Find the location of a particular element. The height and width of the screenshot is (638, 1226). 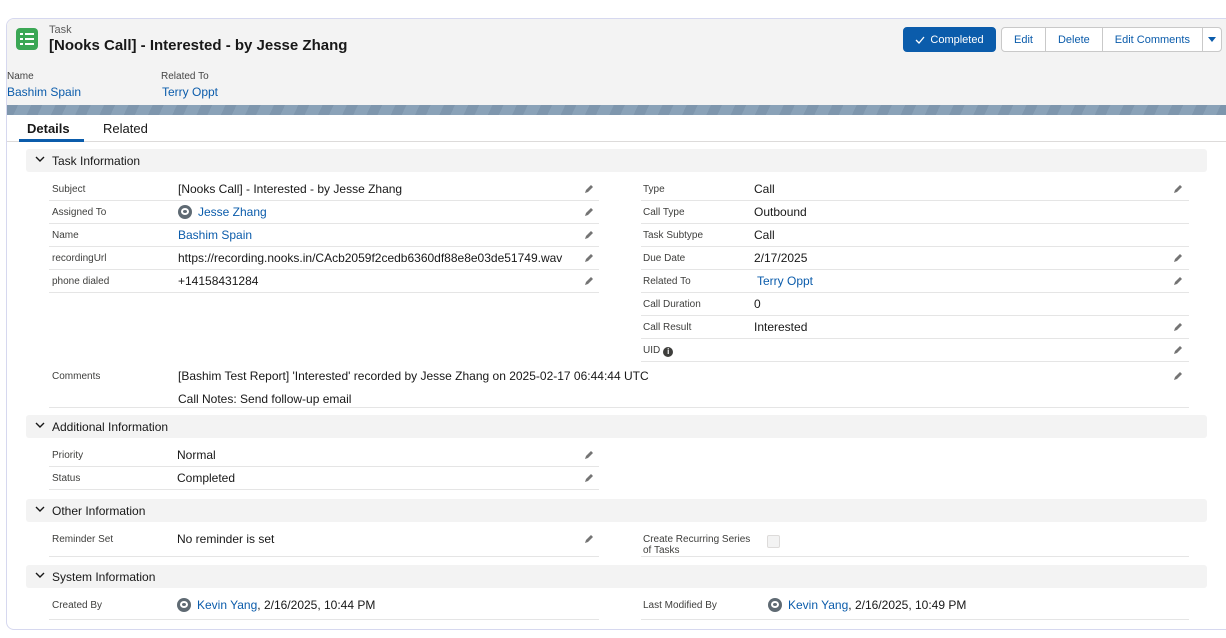

section-system-information: System Information is located at coordinates (616, 576).